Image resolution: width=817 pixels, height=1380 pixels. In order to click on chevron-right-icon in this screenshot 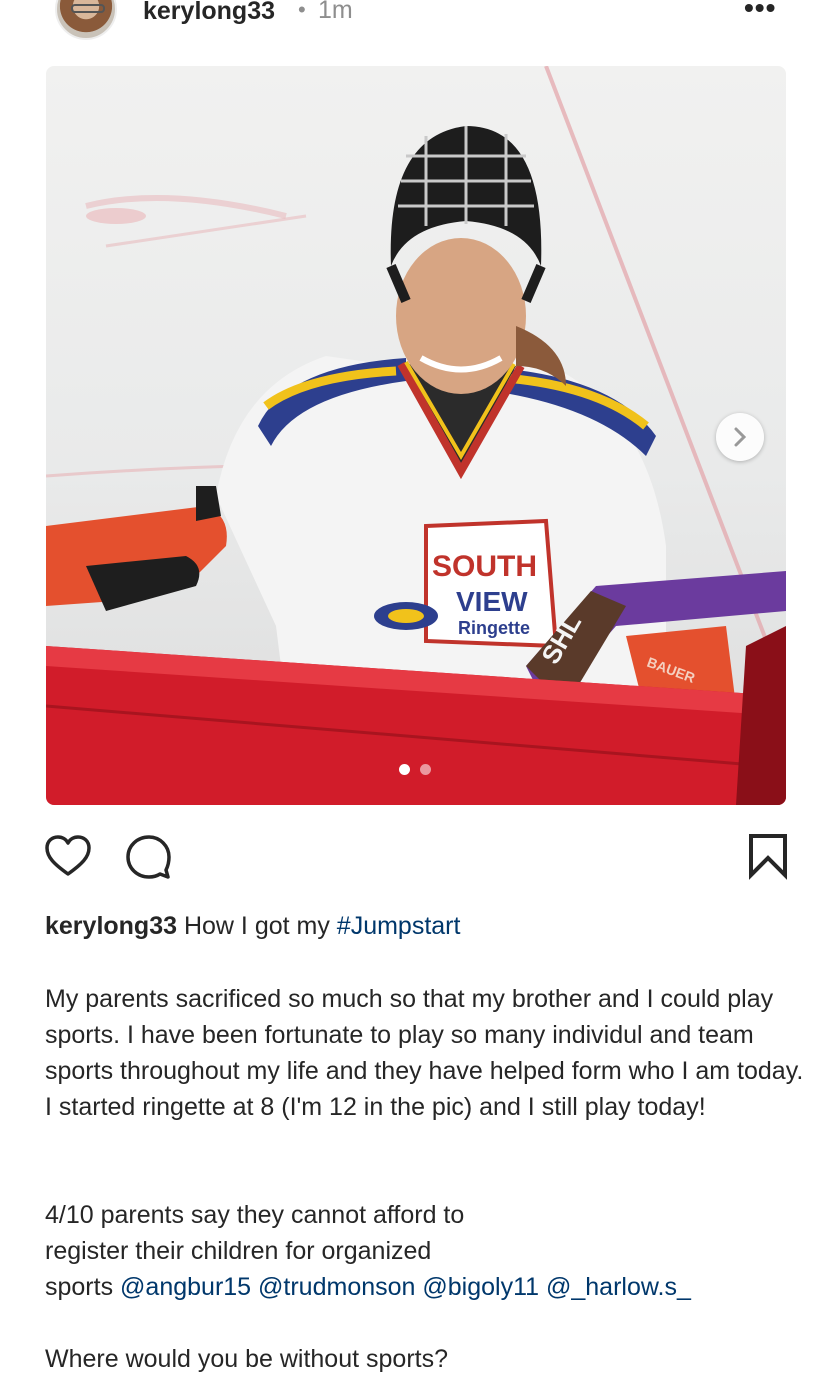, I will do `click(740, 437)`.